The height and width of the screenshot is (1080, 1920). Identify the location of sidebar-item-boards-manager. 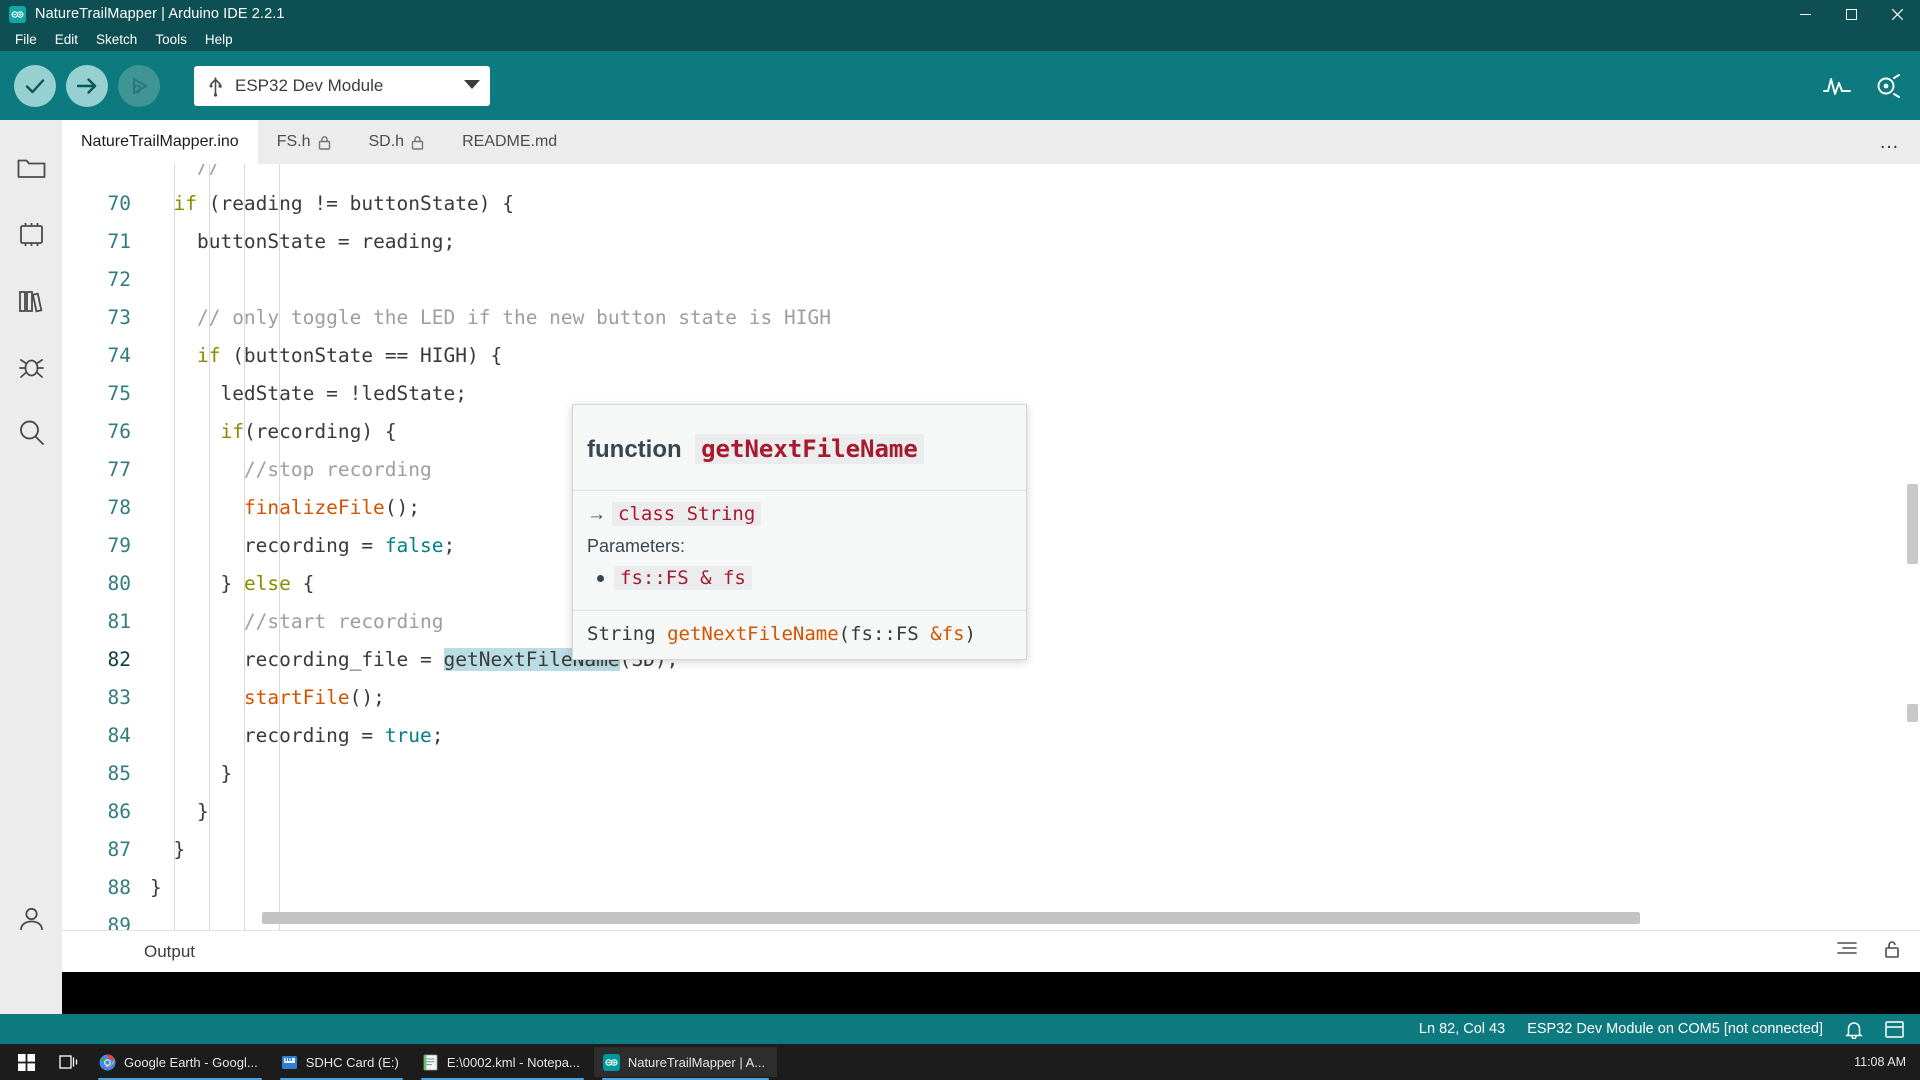
(31, 237).